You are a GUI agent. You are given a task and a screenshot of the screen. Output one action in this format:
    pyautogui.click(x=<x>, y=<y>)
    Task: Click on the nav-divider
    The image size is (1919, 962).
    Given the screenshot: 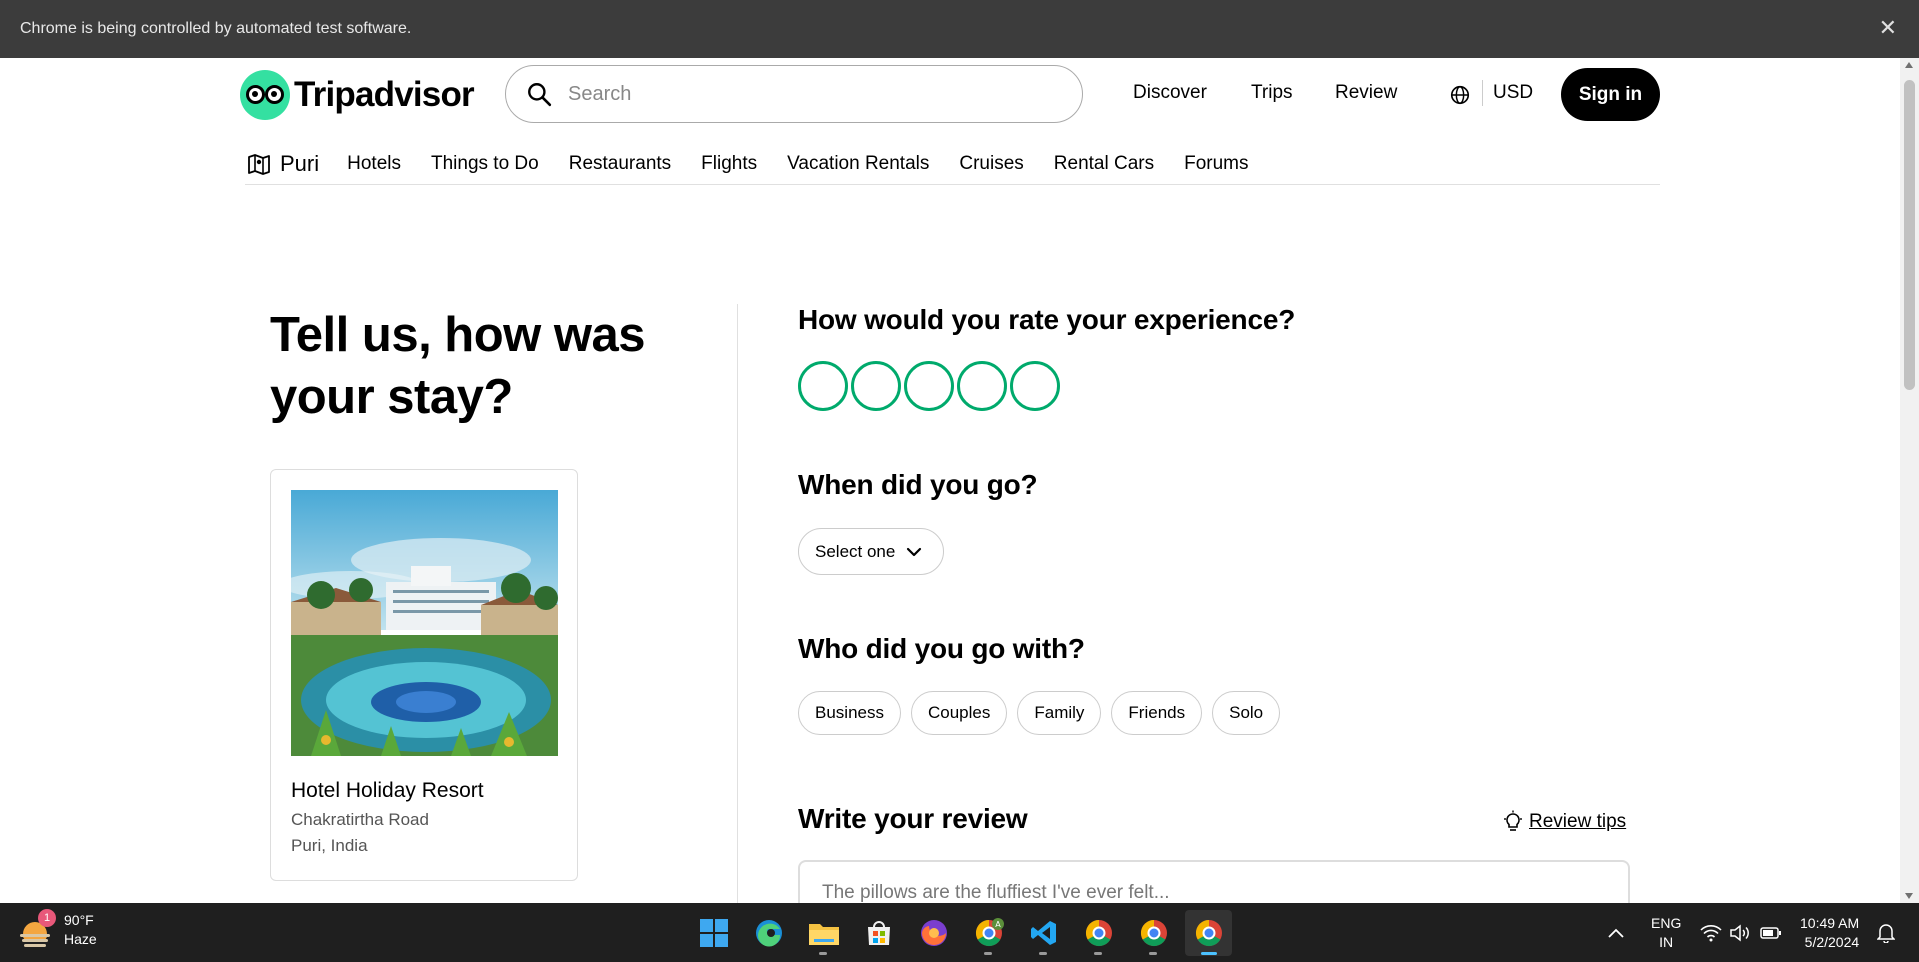 What is the action you would take?
    pyautogui.click(x=1482, y=93)
    